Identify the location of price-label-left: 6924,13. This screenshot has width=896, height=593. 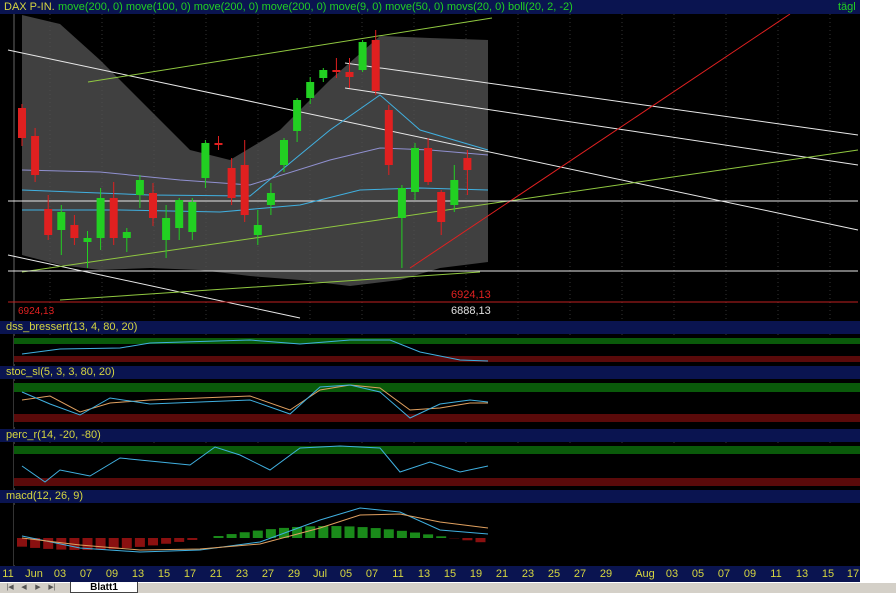
(36, 311).